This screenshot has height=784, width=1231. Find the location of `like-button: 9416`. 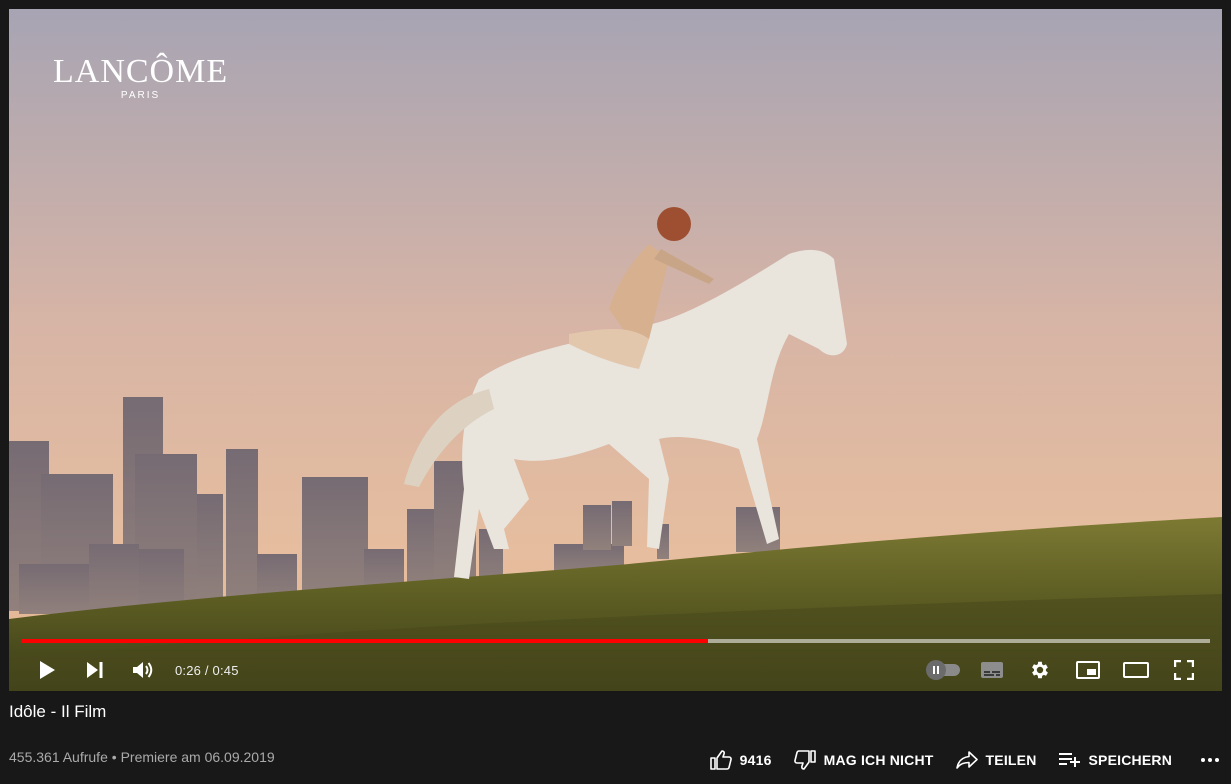

like-button: 9416 is located at coordinates (740, 760).